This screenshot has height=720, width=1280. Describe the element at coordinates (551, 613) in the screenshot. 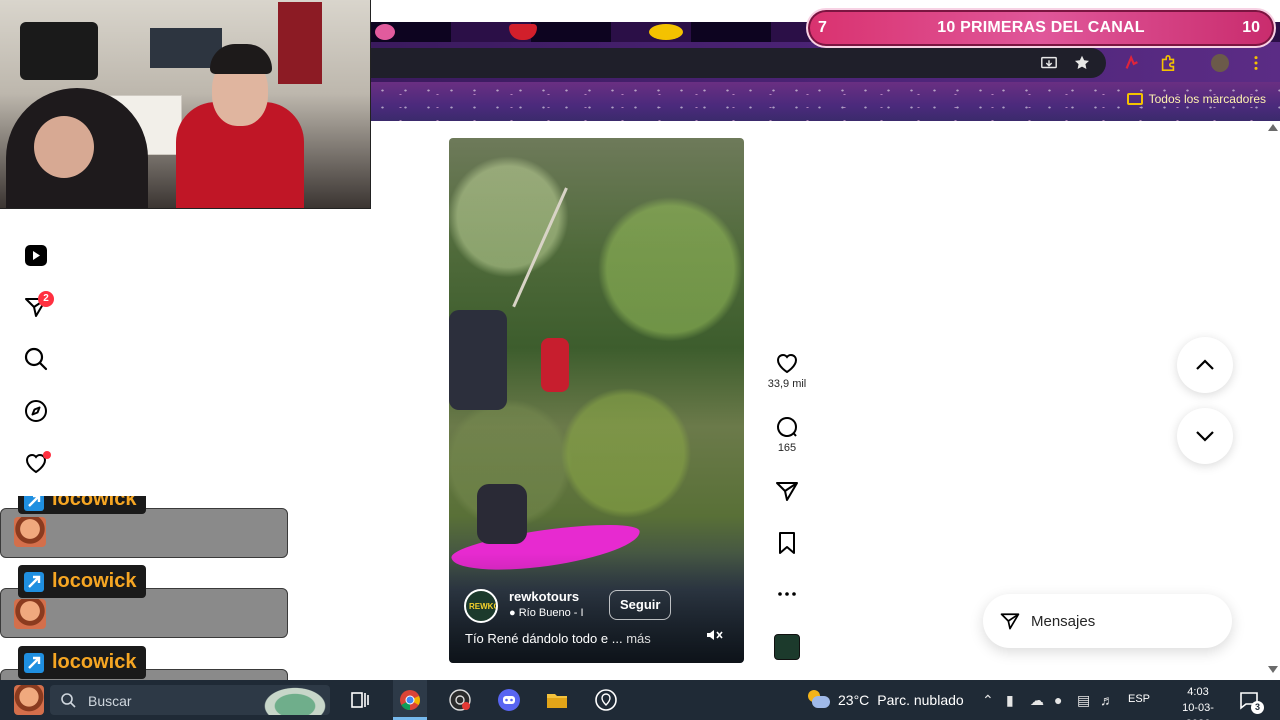

I see `reel-location-text: Río Bueno - I` at that location.